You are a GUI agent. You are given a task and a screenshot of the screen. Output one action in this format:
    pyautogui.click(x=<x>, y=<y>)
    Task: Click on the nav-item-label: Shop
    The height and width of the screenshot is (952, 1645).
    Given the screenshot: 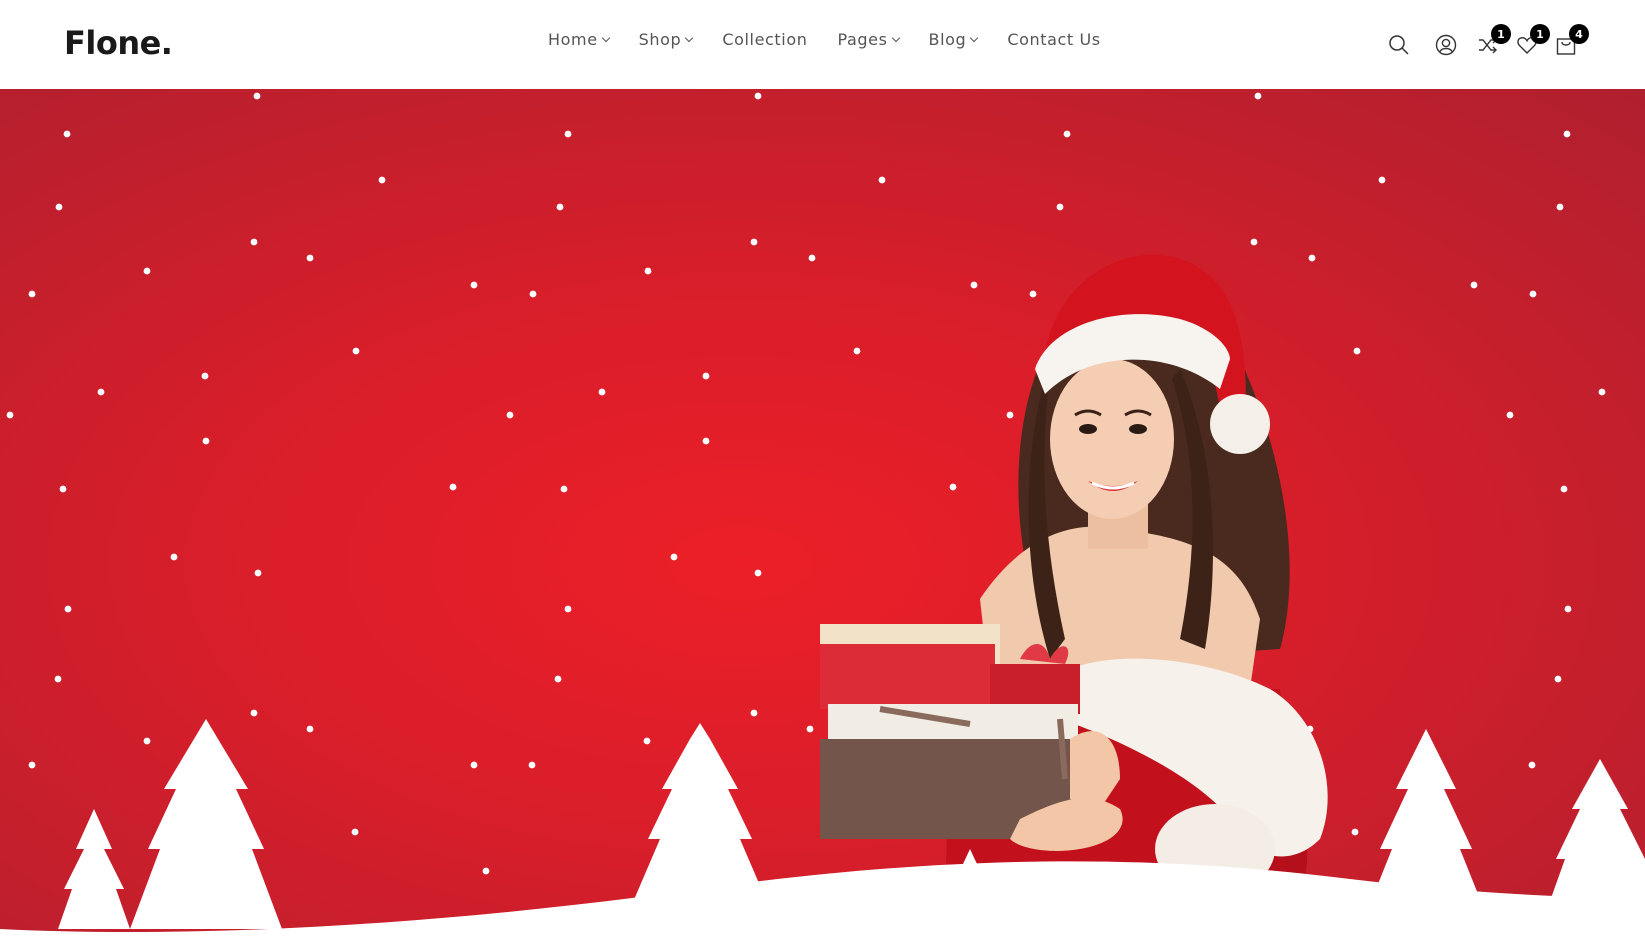 What is the action you would take?
    pyautogui.click(x=660, y=39)
    